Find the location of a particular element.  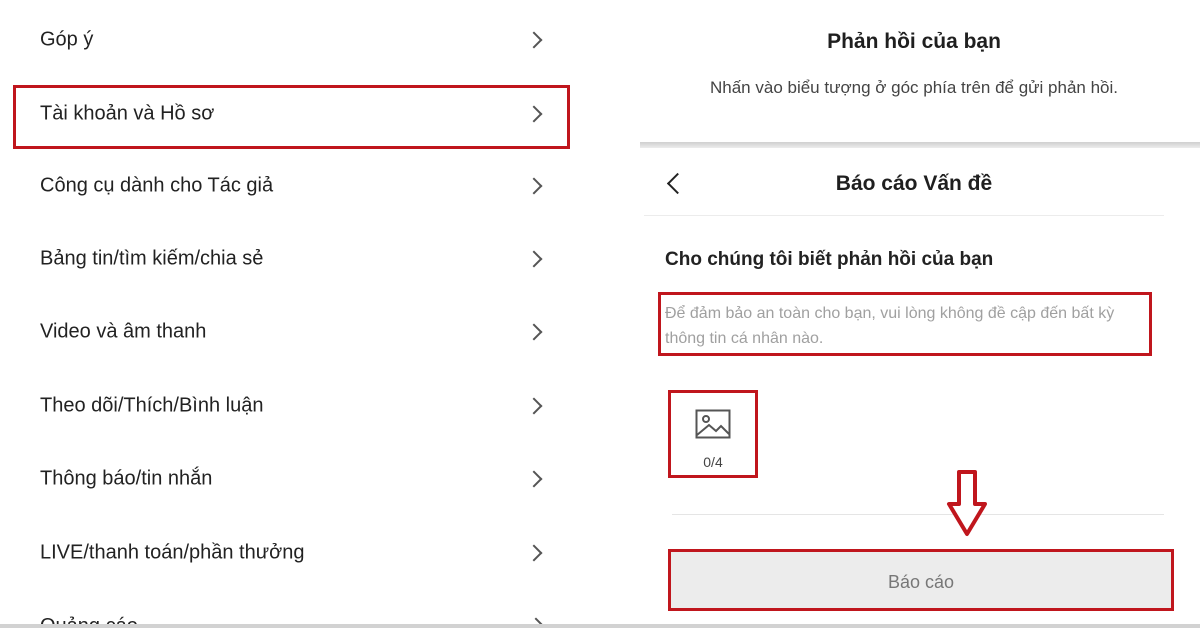

header-divider is located at coordinates (904, 215).